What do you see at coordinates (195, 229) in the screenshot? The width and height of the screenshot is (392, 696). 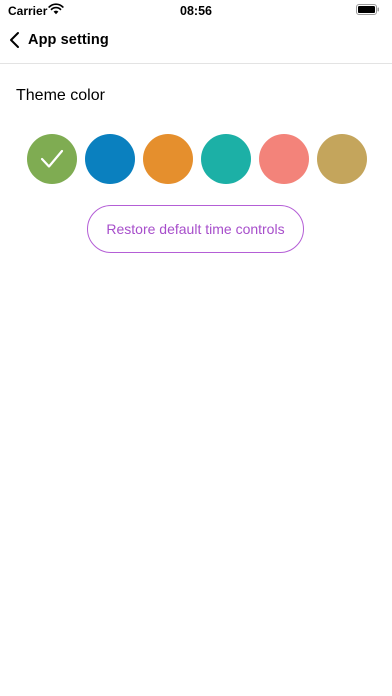 I see `restore-default-time-controls-button: Restore default time controls` at bounding box center [195, 229].